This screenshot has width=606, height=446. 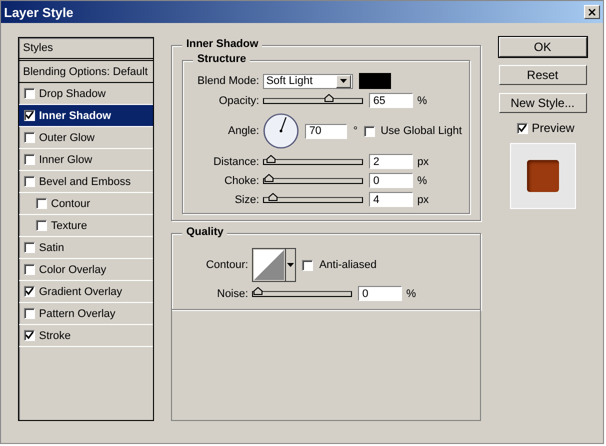 What do you see at coordinates (236, 162) in the screenshot?
I see `slider-label: Distance:` at bounding box center [236, 162].